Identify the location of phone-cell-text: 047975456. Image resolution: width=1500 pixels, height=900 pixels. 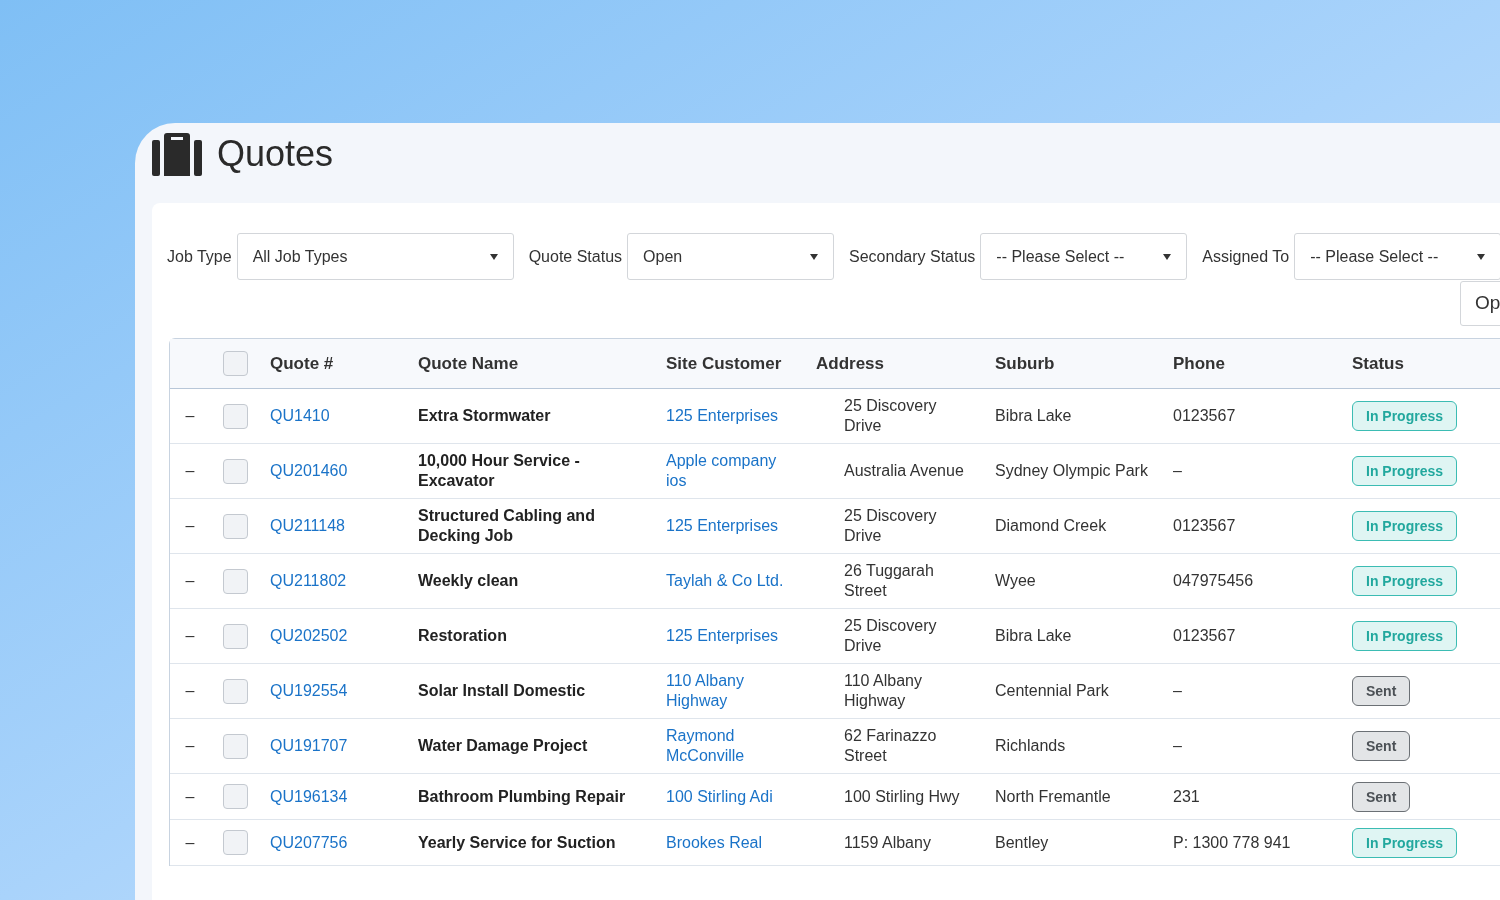
(1213, 581).